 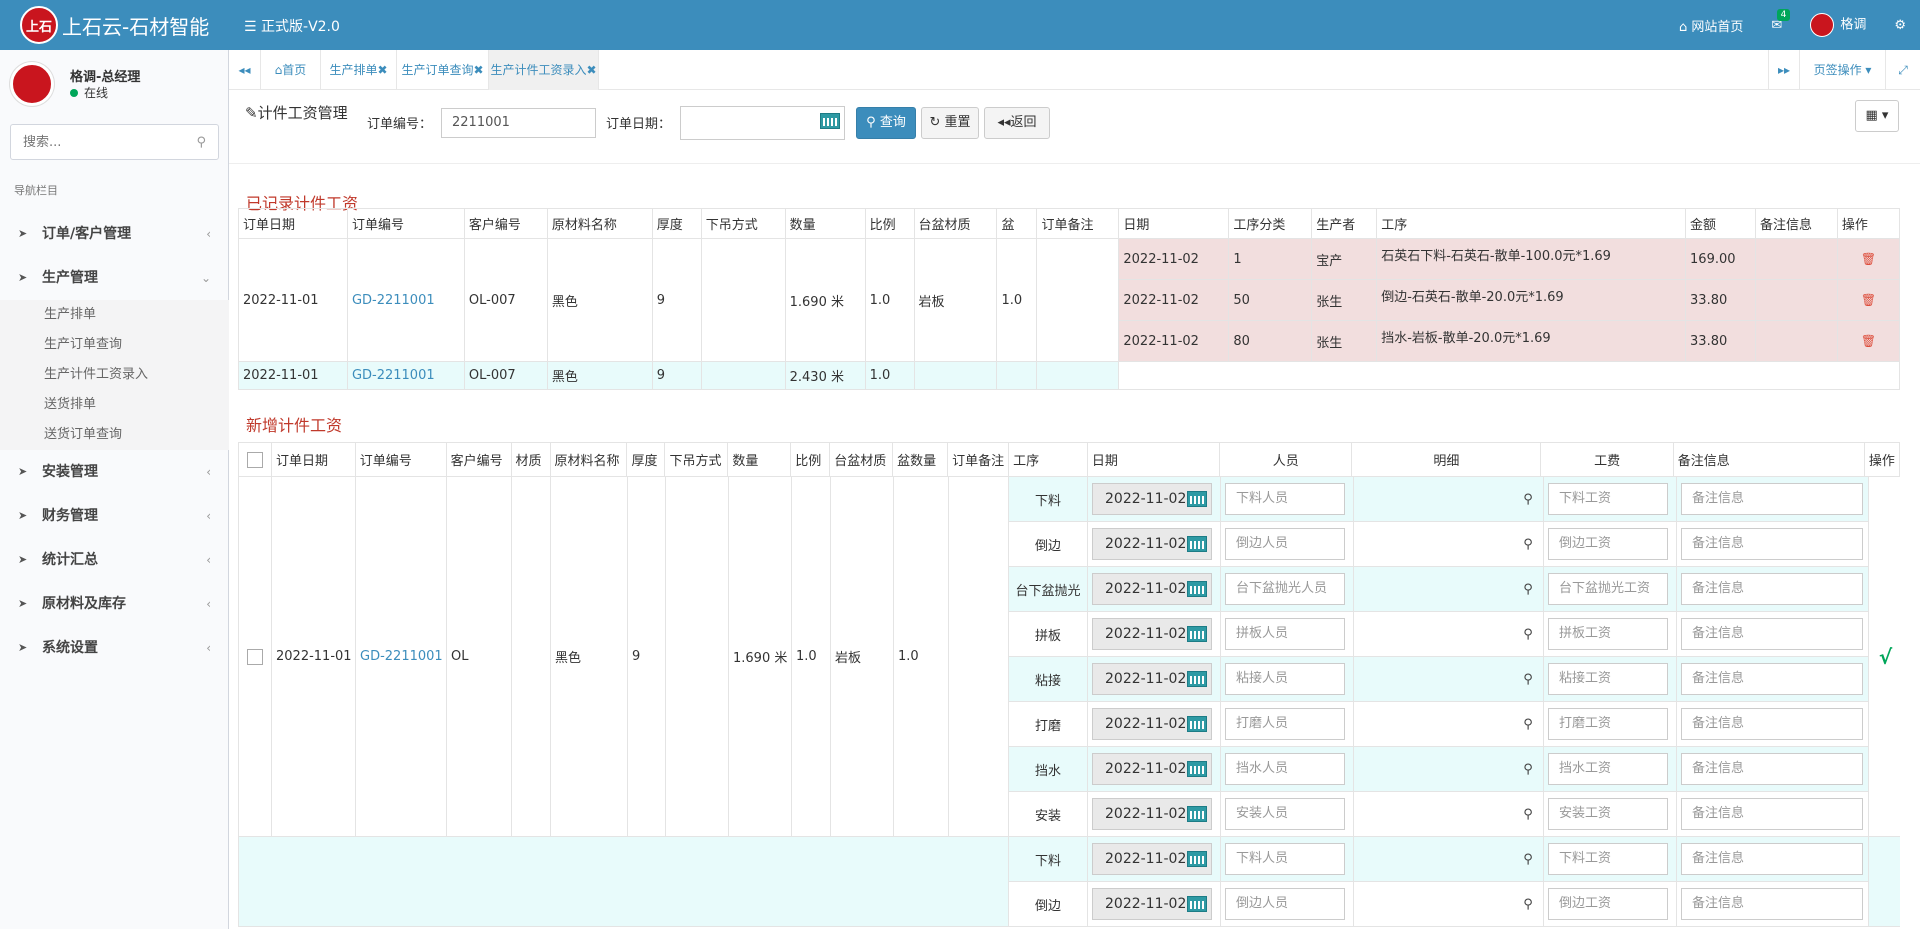 I want to click on sidebar-item-install: ➤ 安装管理 ‹, so click(x=114, y=472).